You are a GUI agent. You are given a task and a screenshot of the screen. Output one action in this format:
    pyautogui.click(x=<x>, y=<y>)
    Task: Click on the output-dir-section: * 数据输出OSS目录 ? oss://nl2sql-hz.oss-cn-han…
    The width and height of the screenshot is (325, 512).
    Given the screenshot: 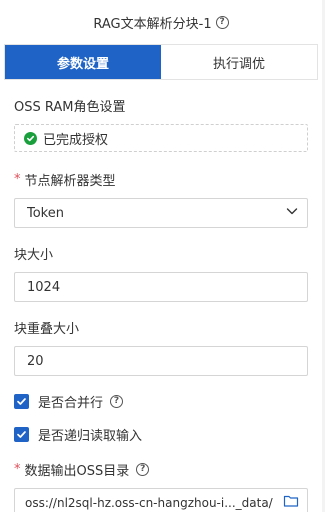 What is the action you would take?
    pyautogui.click(x=161, y=485)
    